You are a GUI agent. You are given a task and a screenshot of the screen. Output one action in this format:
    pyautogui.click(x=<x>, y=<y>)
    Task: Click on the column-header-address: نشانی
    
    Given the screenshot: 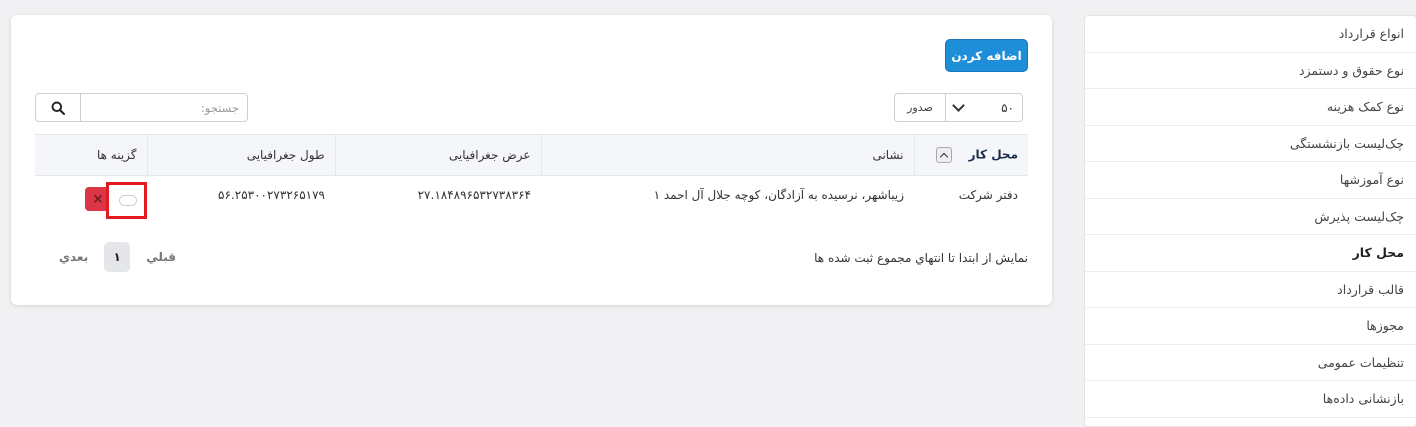 What is the action you would take?
    pyautogui.click(x=727, y=155)
    